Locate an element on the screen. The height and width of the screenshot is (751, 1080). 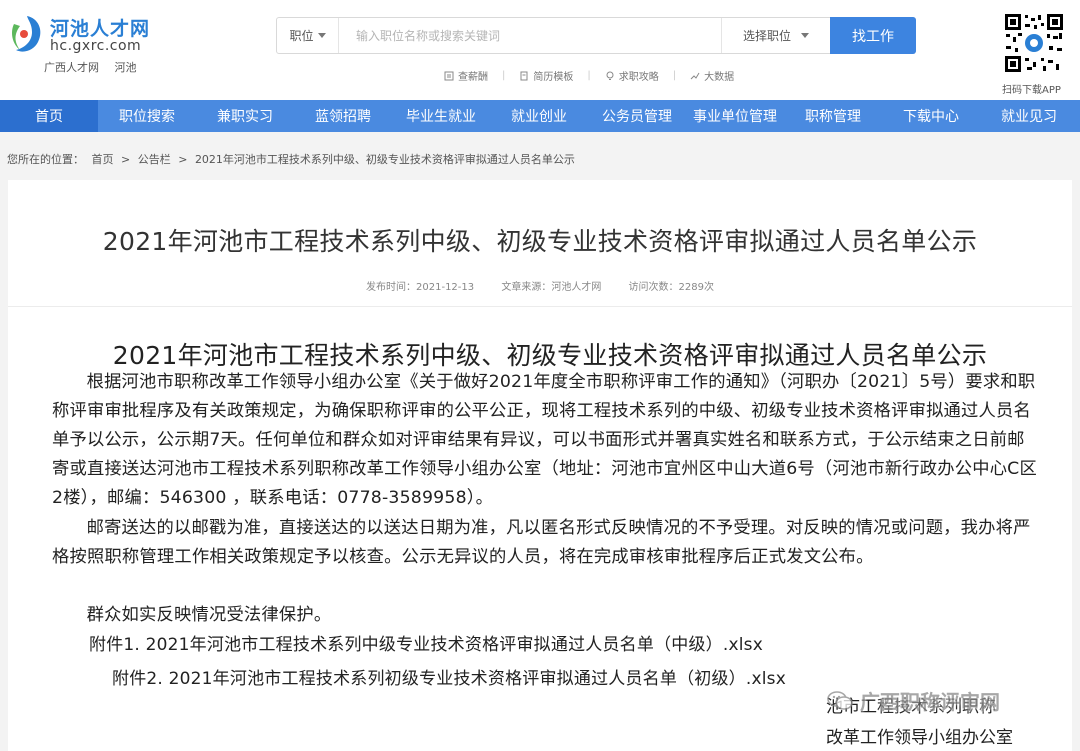
position-select: 选择职位 is located at coordinates (775, 35).